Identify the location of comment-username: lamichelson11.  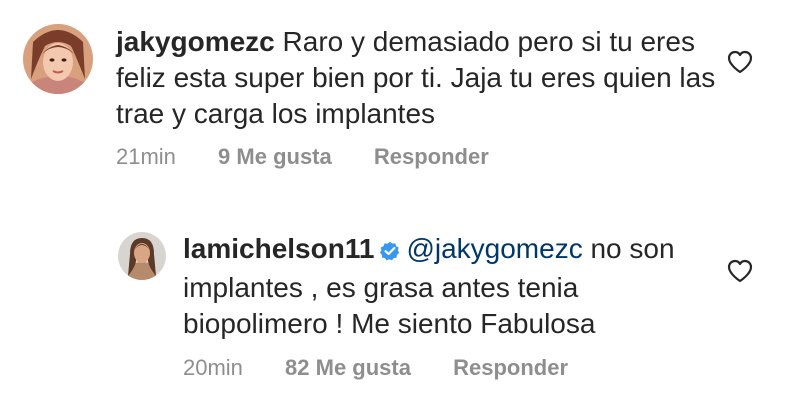
(278, 248).